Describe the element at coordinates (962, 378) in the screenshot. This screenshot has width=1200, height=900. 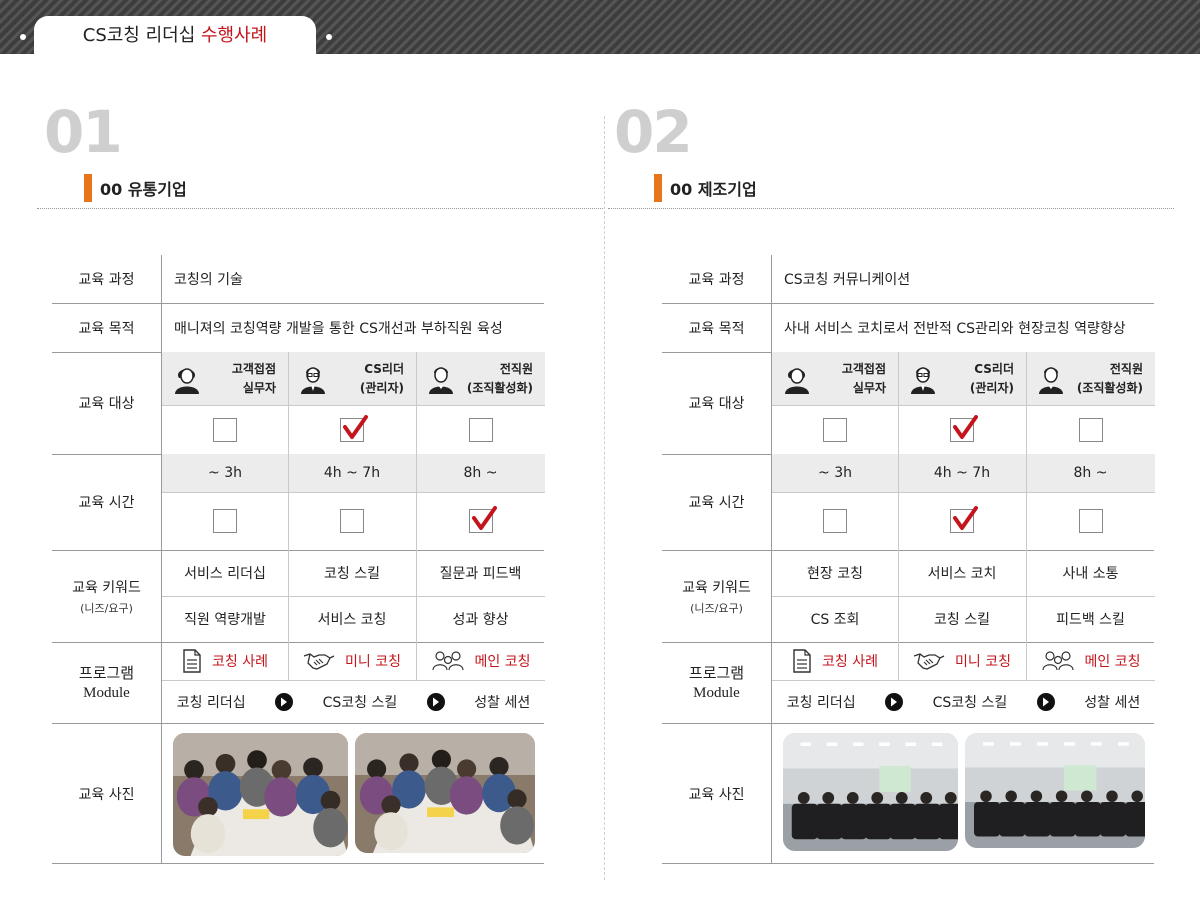
I see `target-option: CS리더 (관리자)` at that location.